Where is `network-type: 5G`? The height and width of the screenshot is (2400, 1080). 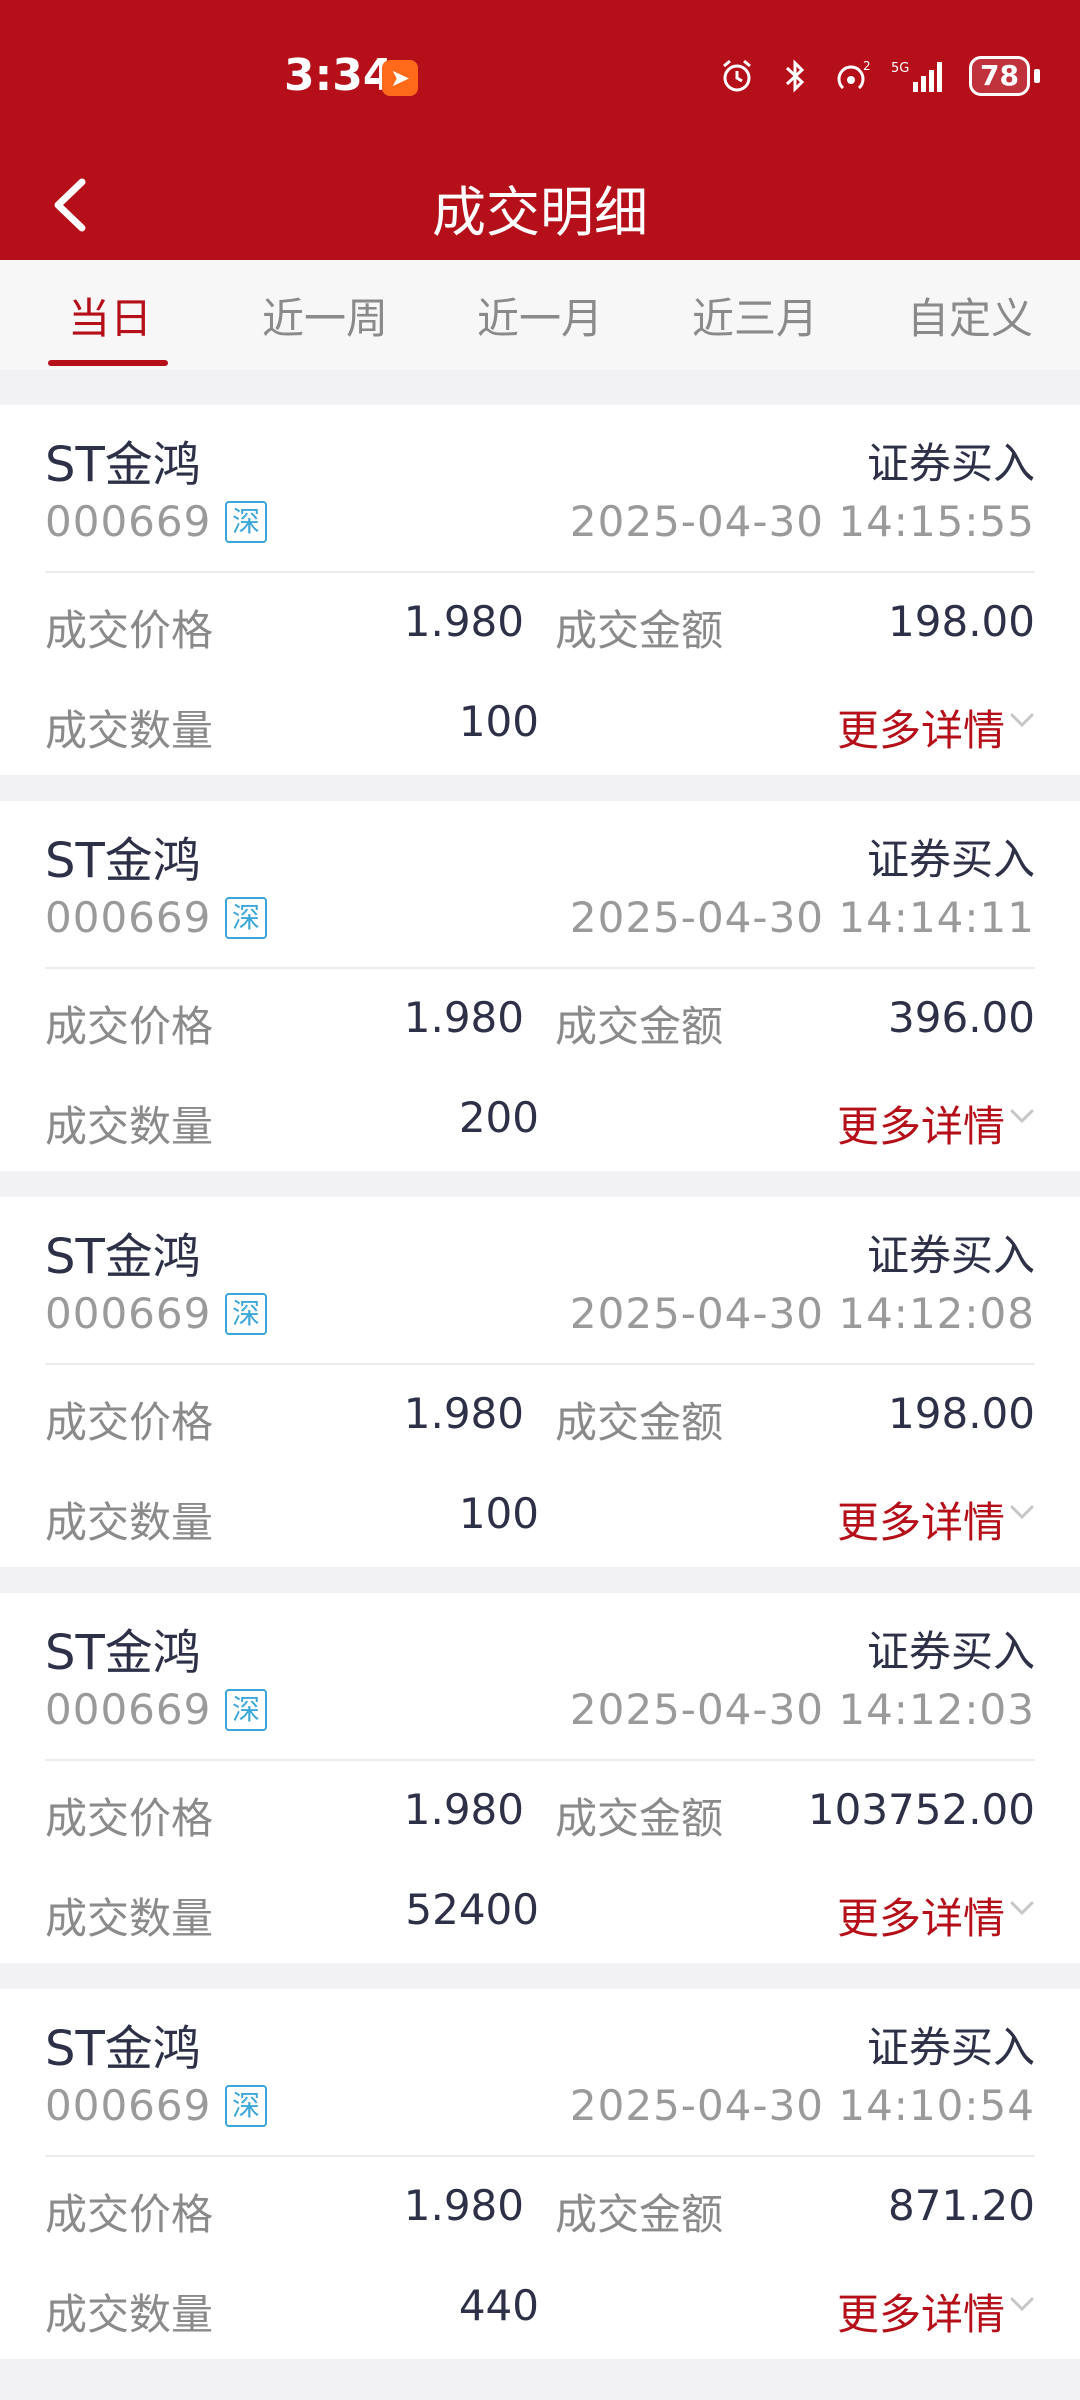
network-type: 5G is located at coordinates (900, 68).